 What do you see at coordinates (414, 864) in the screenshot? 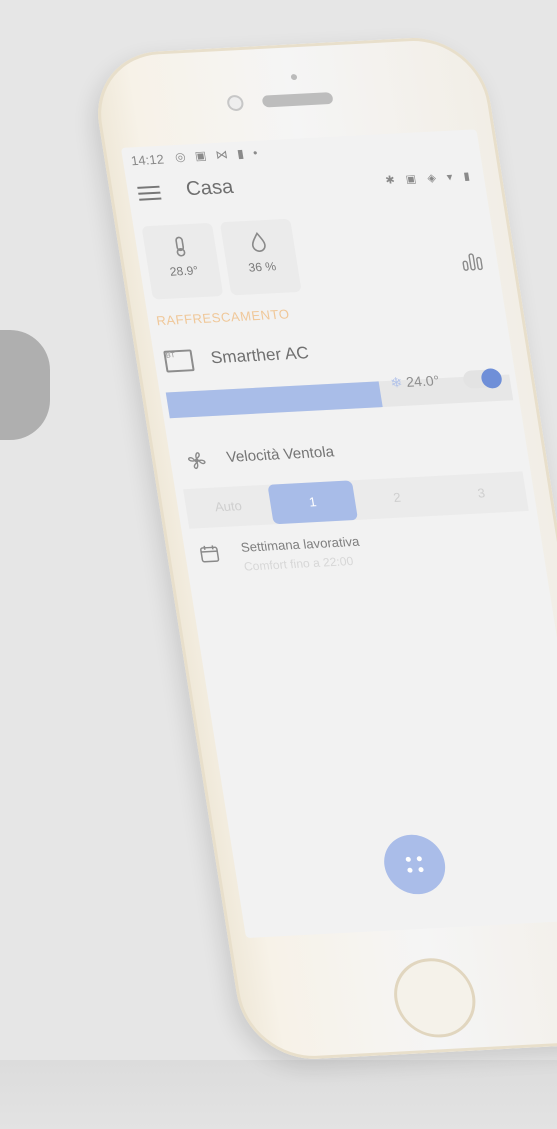
I see `fab-menu-button` at bounding box center [414, 864].